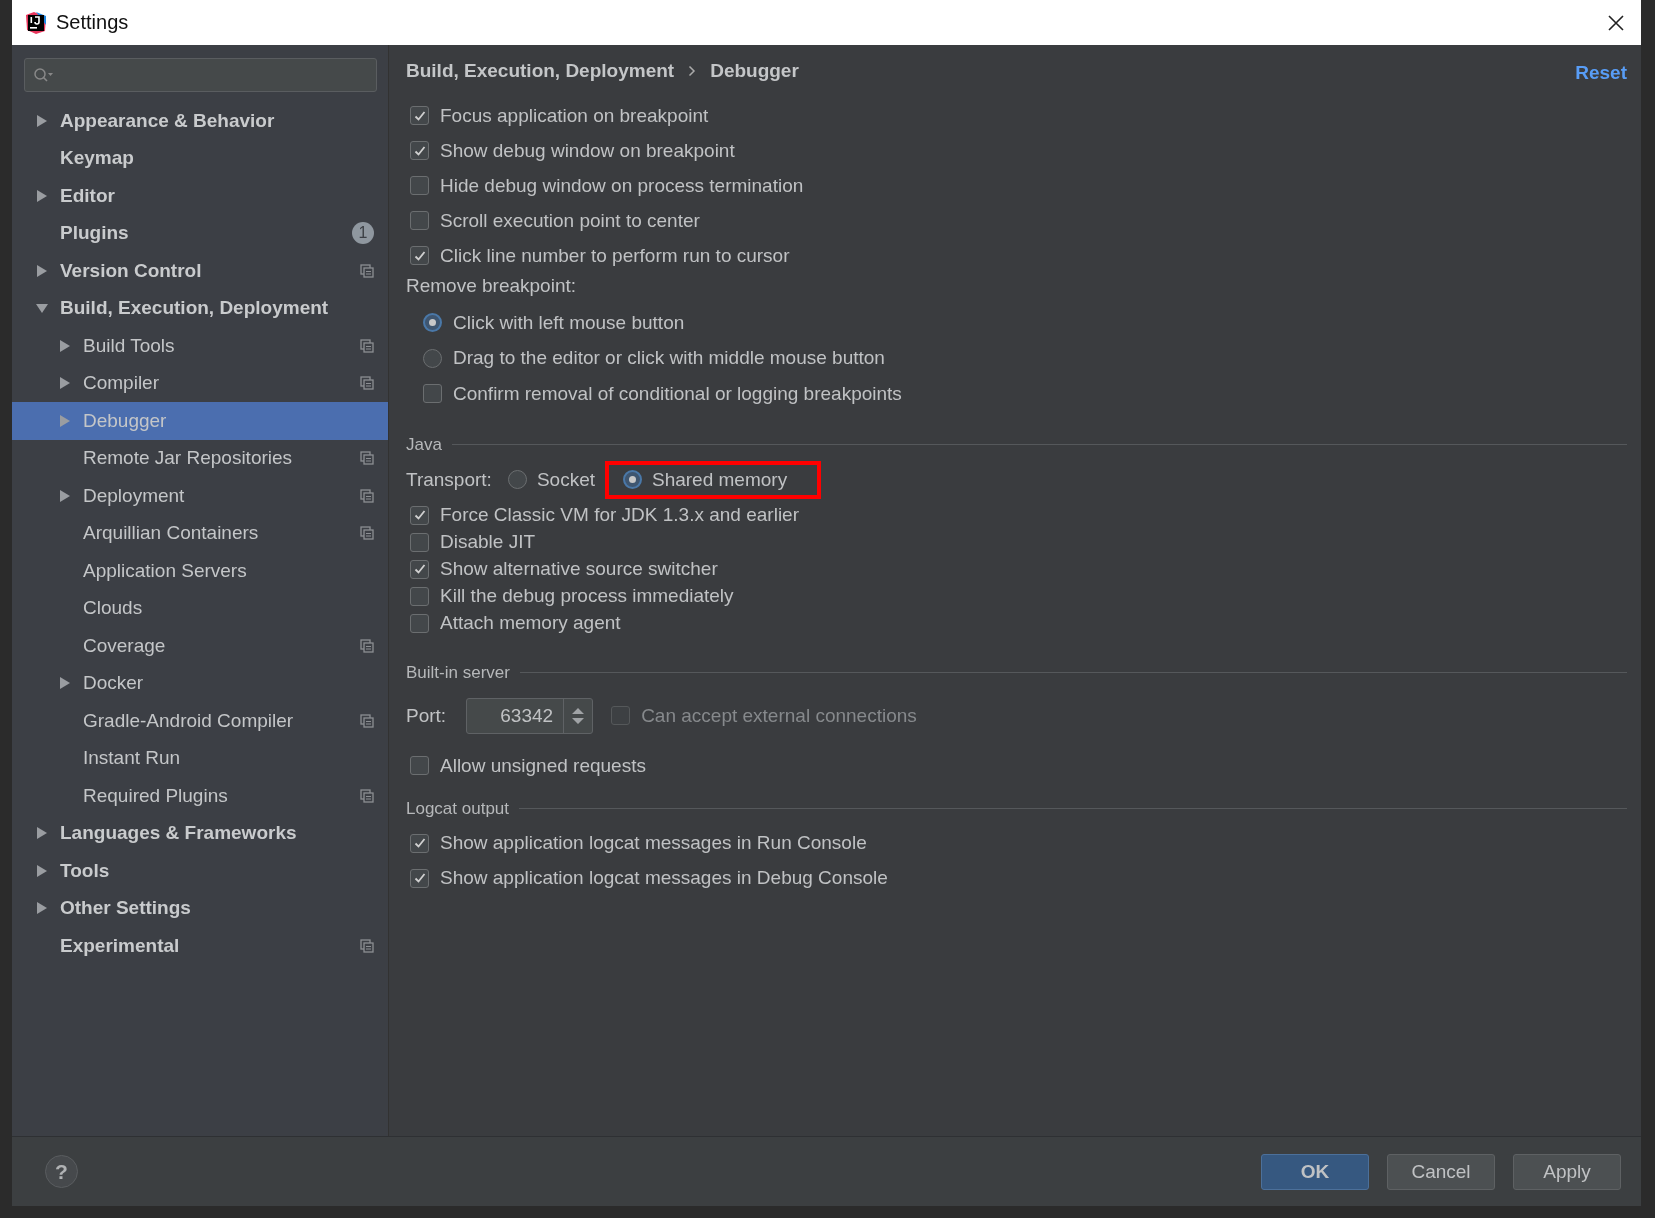  I want to click on checkbox: Confirm removal of conditional or logging breakpoints, so click(1016, 394).